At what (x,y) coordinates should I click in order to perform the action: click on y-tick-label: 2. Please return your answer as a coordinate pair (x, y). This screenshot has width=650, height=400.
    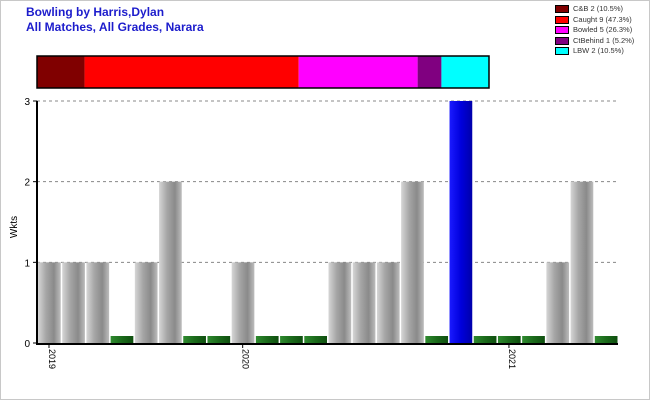
    Looking at the image, I should click on (27, 183).